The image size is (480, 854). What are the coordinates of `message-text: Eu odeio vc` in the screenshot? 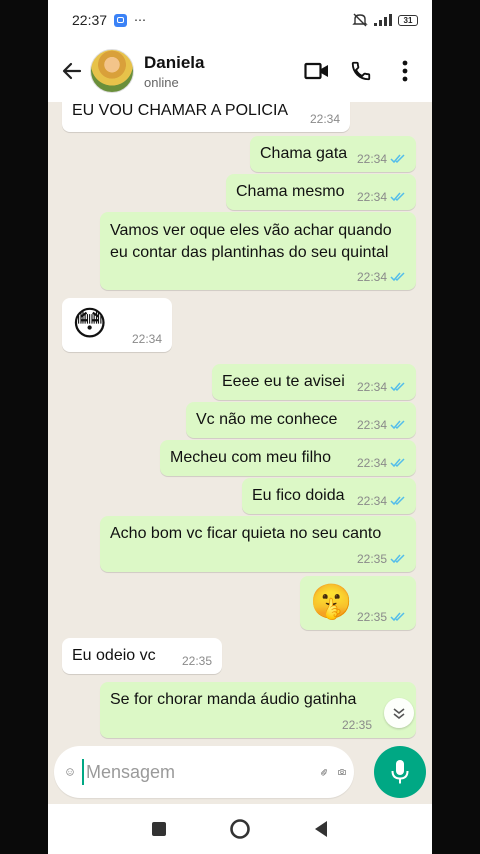 It's located at (114, 655).